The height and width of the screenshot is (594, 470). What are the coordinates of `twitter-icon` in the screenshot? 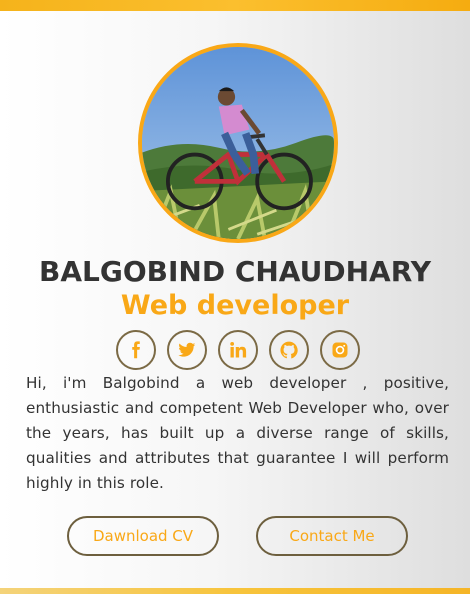 It's located at (187, 349).